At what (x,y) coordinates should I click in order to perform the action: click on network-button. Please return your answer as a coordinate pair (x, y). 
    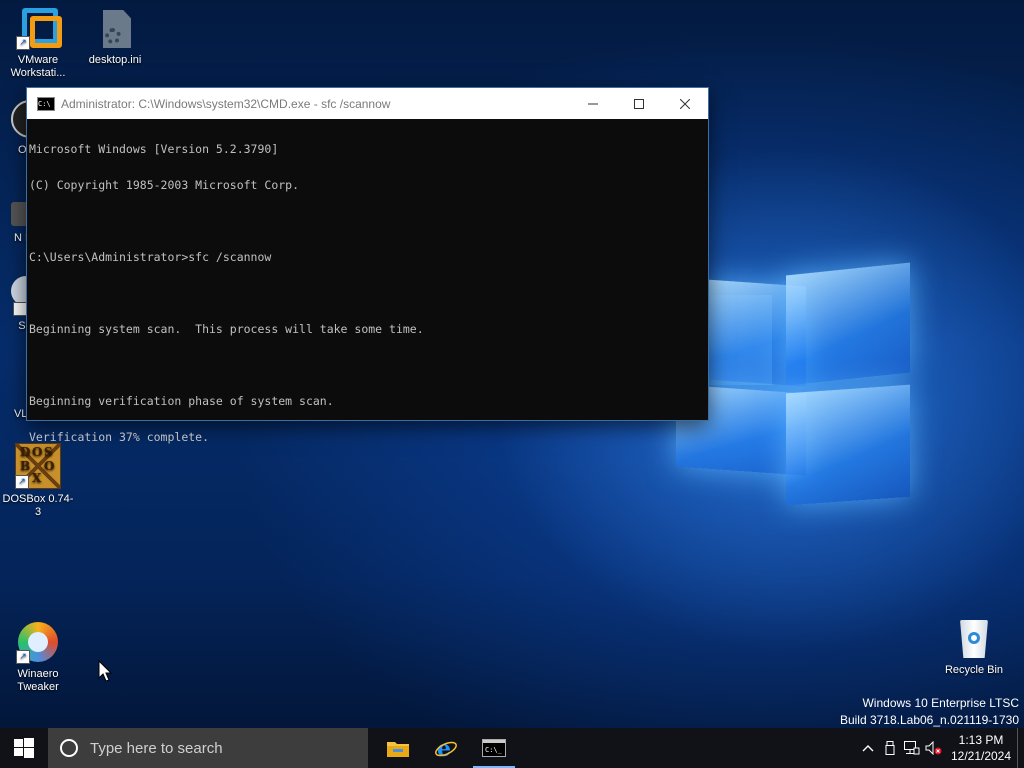
    Looking at the image, I should click on (912, 748).